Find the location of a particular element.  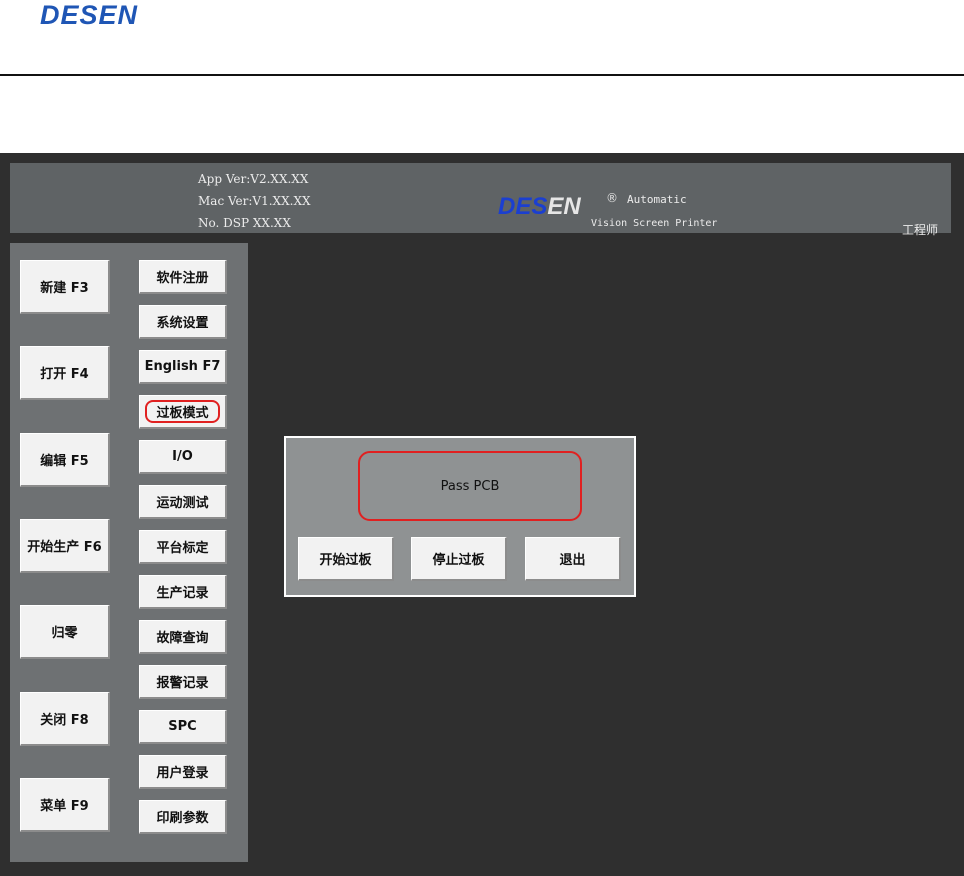

desen-logo: DESEN is located at coordinates (89, 15).